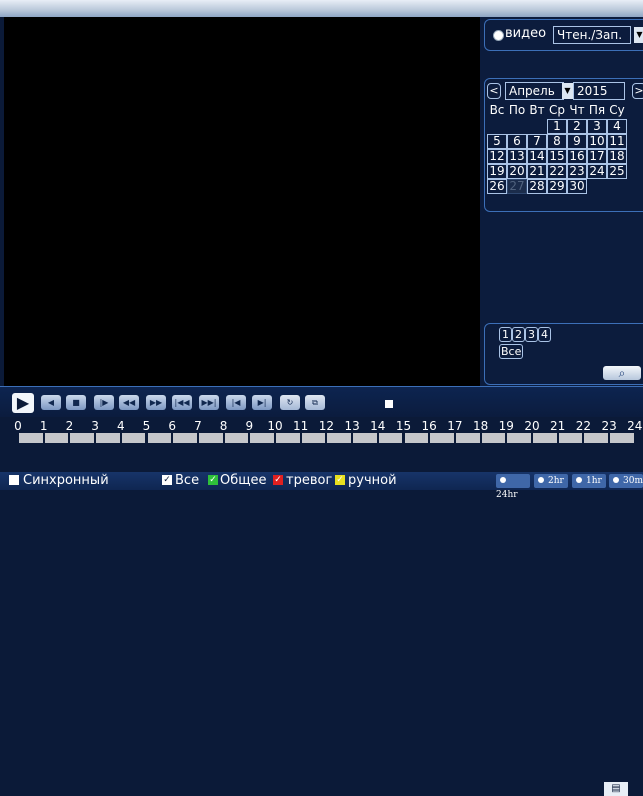 The width and height of the screenshot is (643, 796). What do you see at coordinates (497, 186) in the screenshot?
I see `calendar-day: 26` at bounding box center [497, 186].